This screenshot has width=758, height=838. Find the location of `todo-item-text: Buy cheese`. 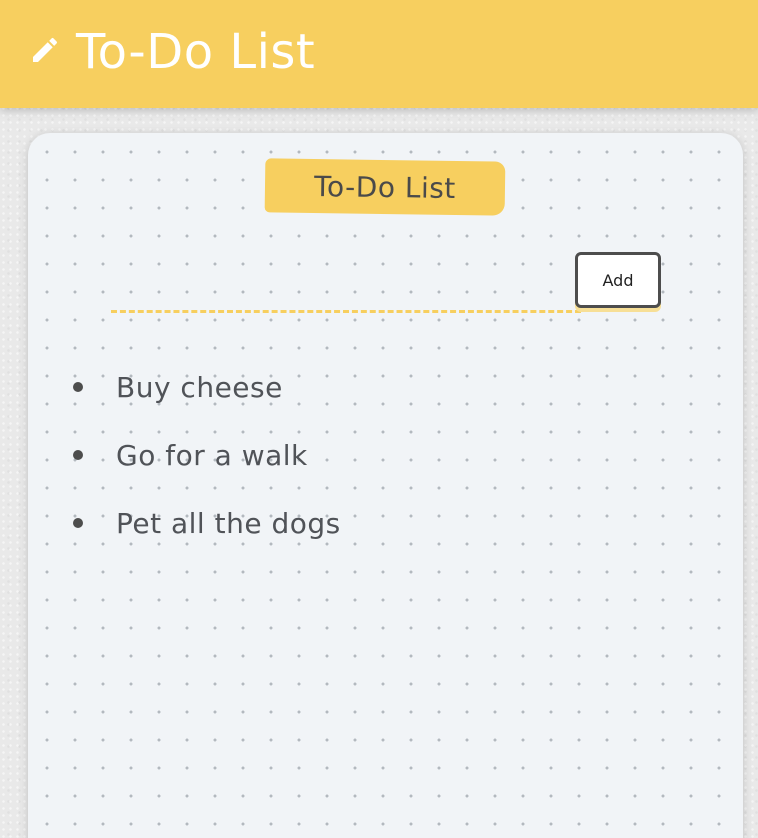

todo-item-text: Buy cheese is located at coordinates (199, 387).